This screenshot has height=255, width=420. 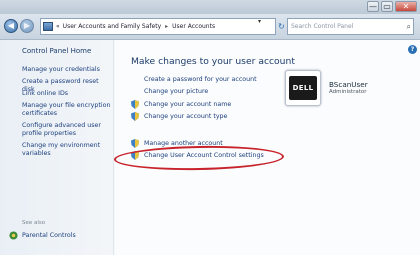 I want to click on chevron-down-icon: ▾, so click(x=259, y=21).